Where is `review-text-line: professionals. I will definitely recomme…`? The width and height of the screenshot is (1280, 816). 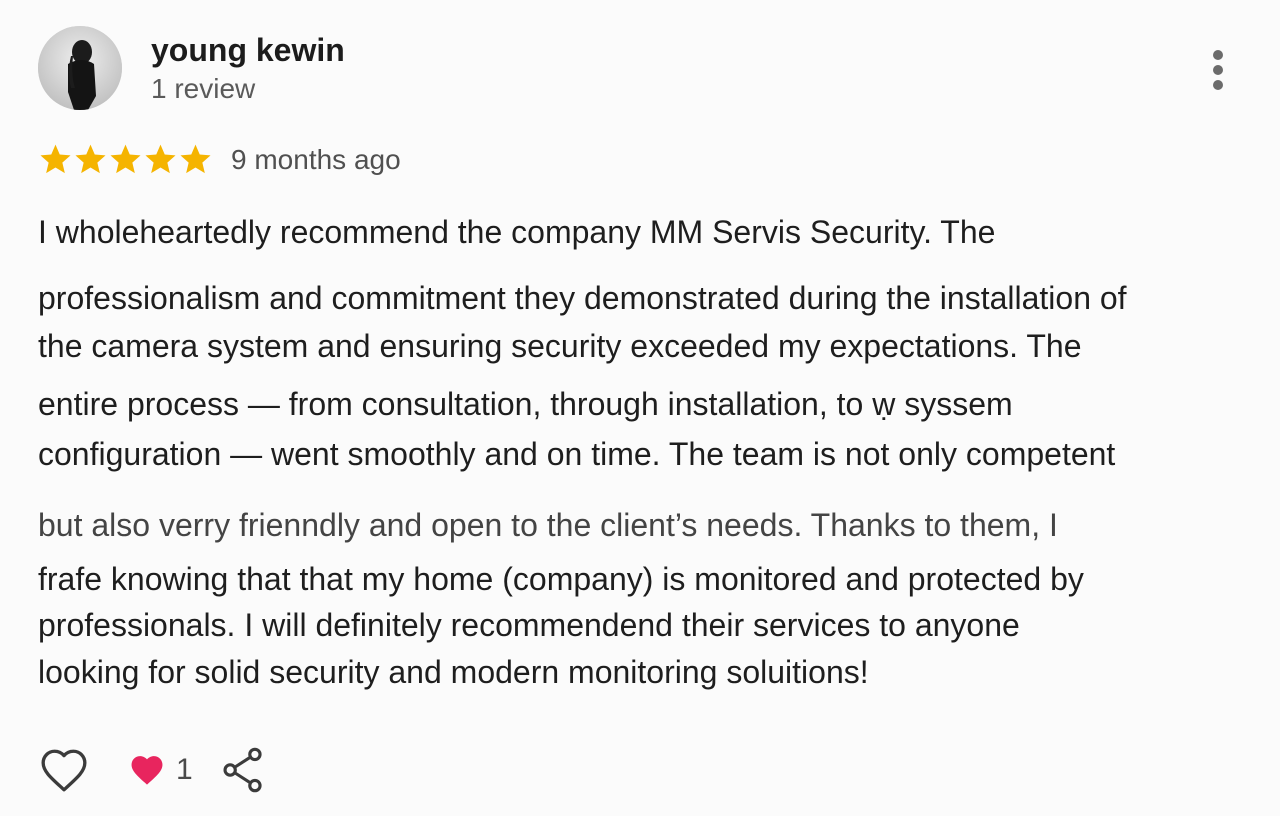
review-text-line: professionals. I will definitely recomme… is located at coordinates (529, 625).